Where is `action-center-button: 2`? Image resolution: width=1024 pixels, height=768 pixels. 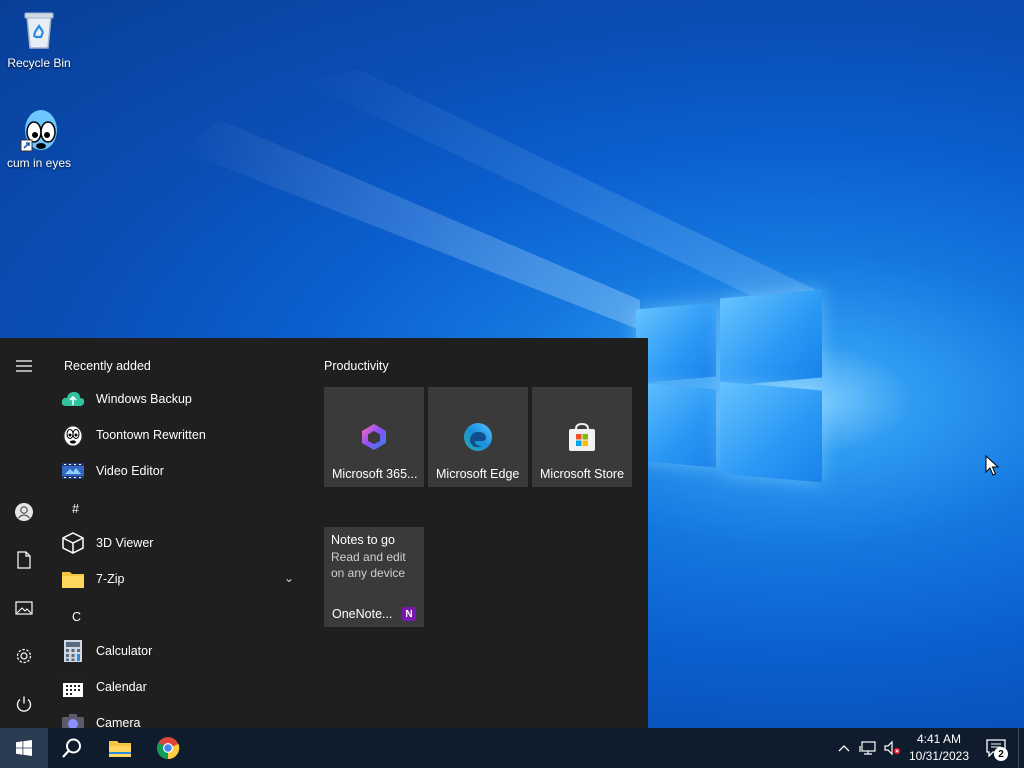
action-center-button: 2 is located at coordinates (996, 748).